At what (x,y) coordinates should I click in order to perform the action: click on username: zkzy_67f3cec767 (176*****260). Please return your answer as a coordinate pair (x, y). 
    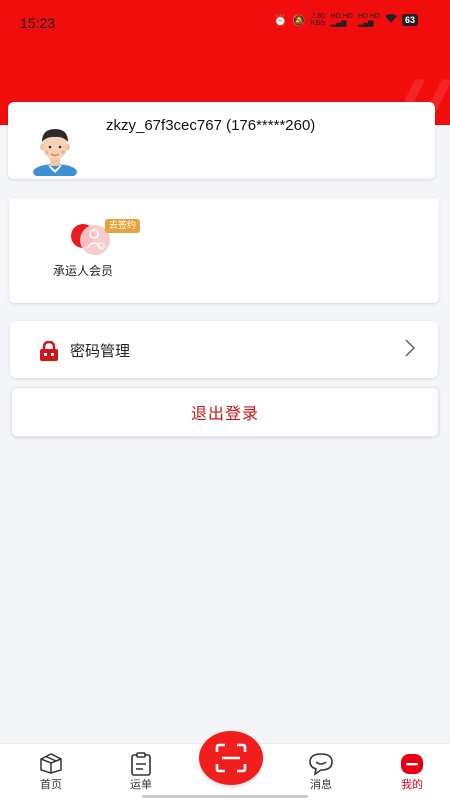
    Looking at the image, I should click on (211, 125).